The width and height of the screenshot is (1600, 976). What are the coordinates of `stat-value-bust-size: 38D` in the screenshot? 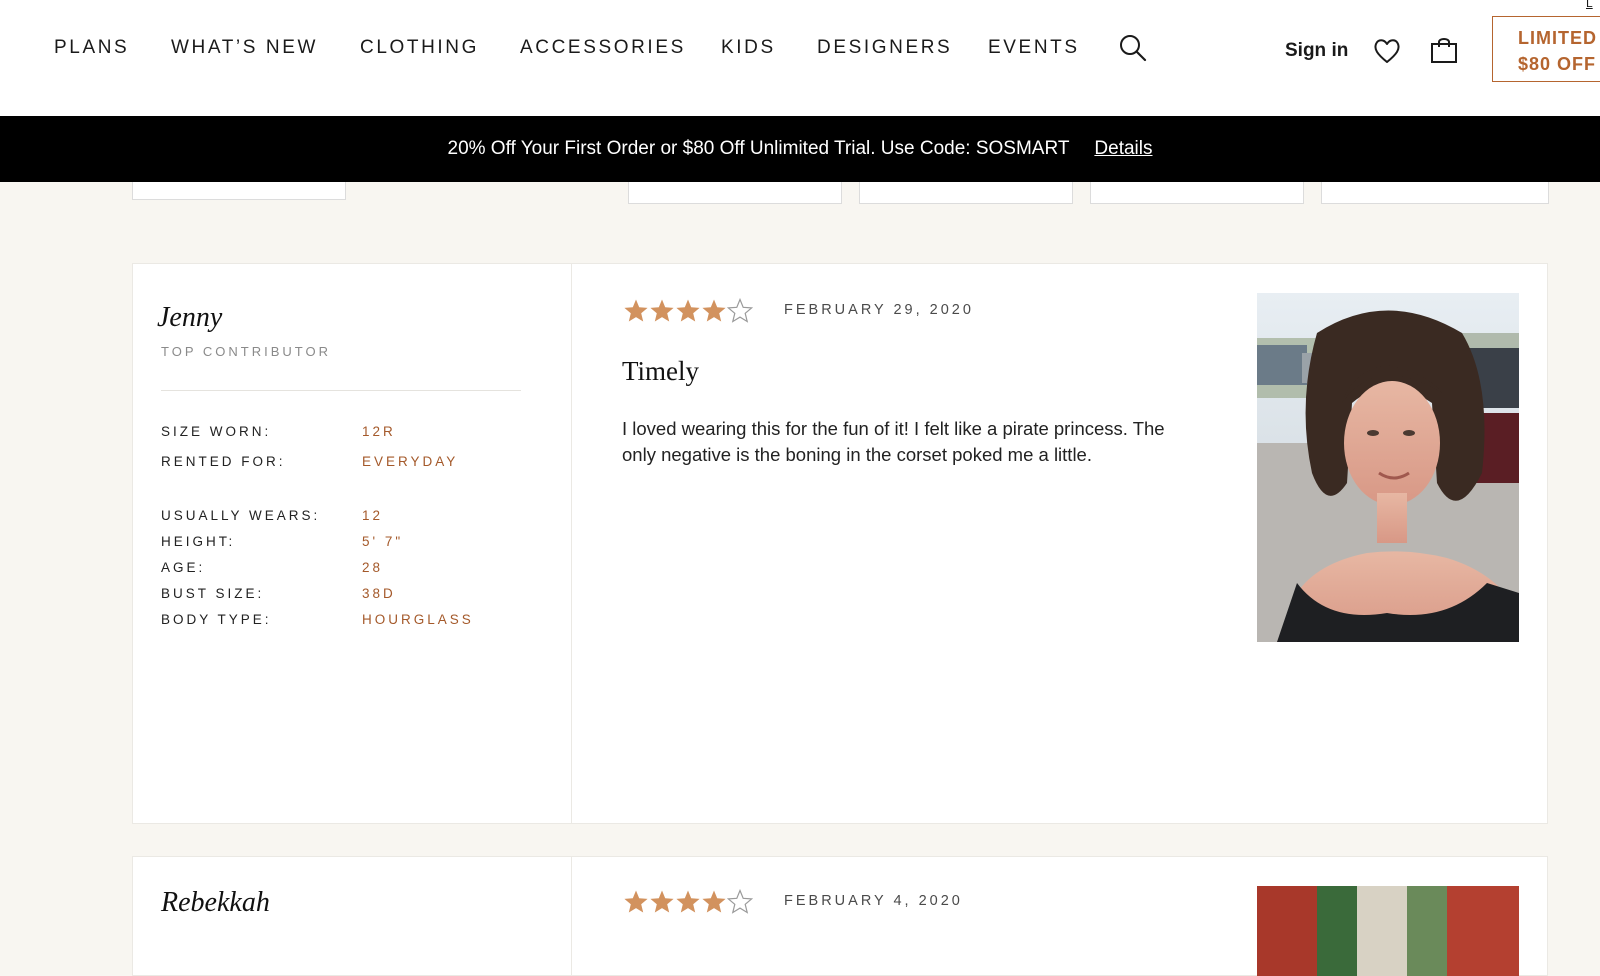 It's located at (379, 593).